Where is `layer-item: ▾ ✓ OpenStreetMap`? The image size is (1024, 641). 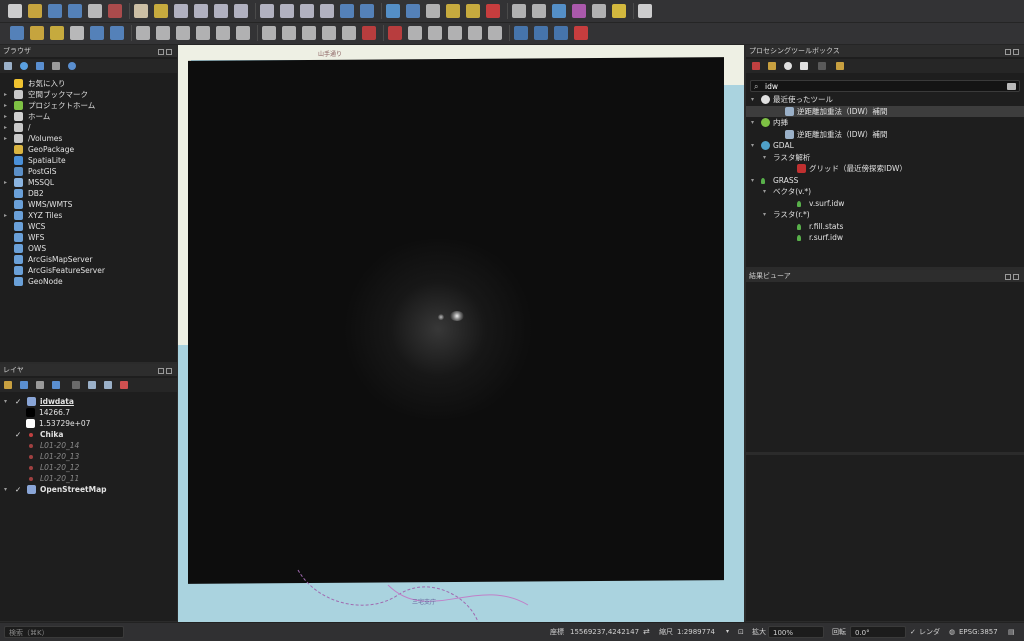 layer-item: ▾ ✓ OpenStreetMap is located at coordinates (88, 489).